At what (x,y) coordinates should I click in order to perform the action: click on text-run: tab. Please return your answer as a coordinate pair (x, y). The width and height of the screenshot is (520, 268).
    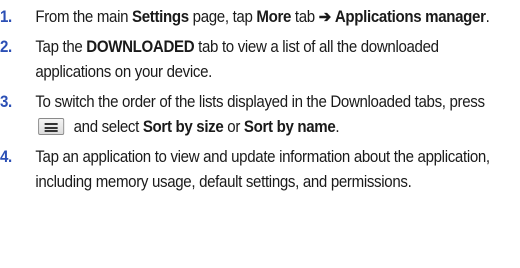
    Looking at the image, I should click on (305, 17).